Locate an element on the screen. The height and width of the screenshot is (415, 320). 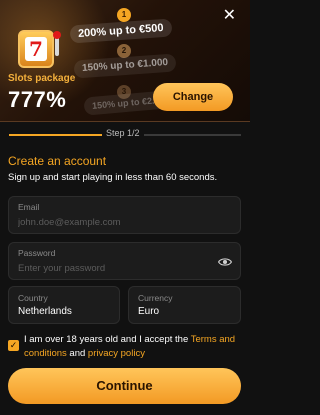
password-field: Password is located at coordinates (124, 261).